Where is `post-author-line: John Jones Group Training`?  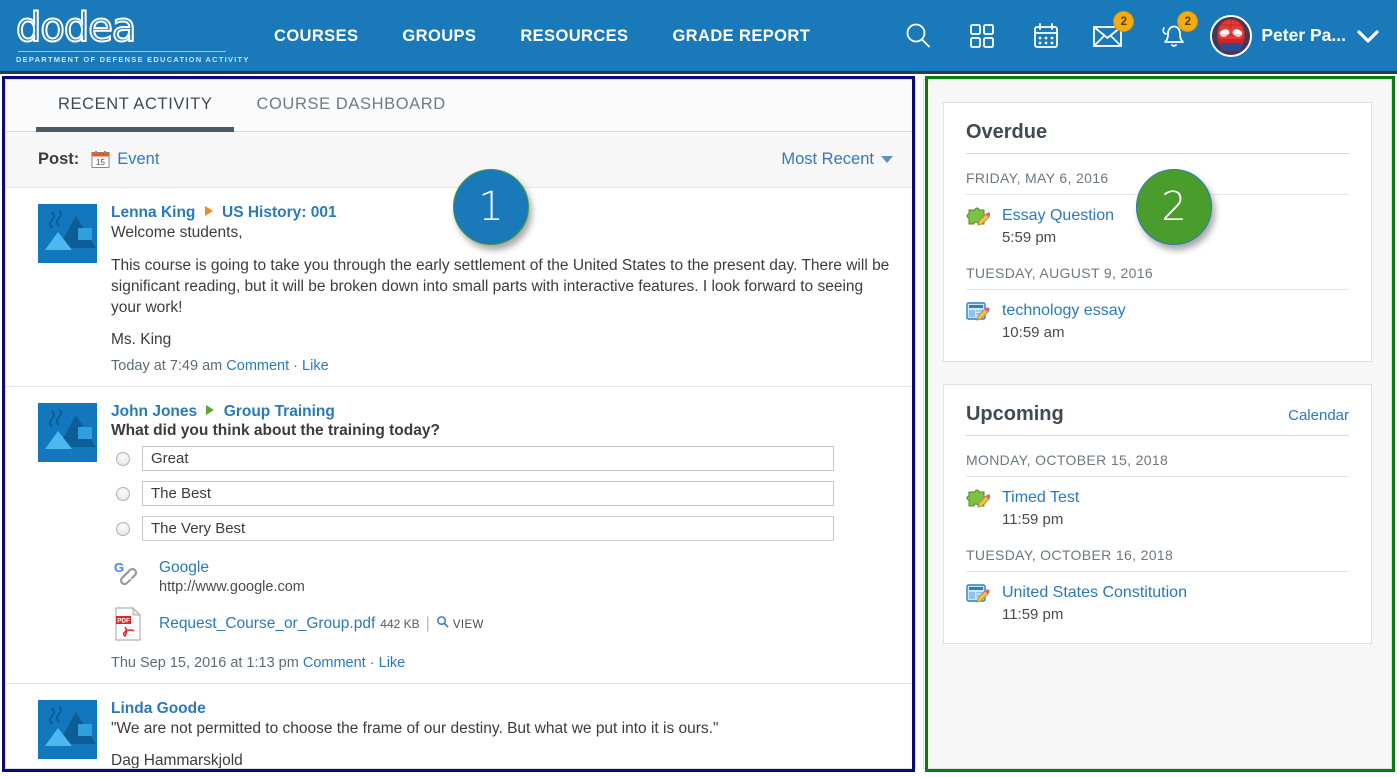 post-author-line: John Jones Group Training is located at coordinates (502, 412).